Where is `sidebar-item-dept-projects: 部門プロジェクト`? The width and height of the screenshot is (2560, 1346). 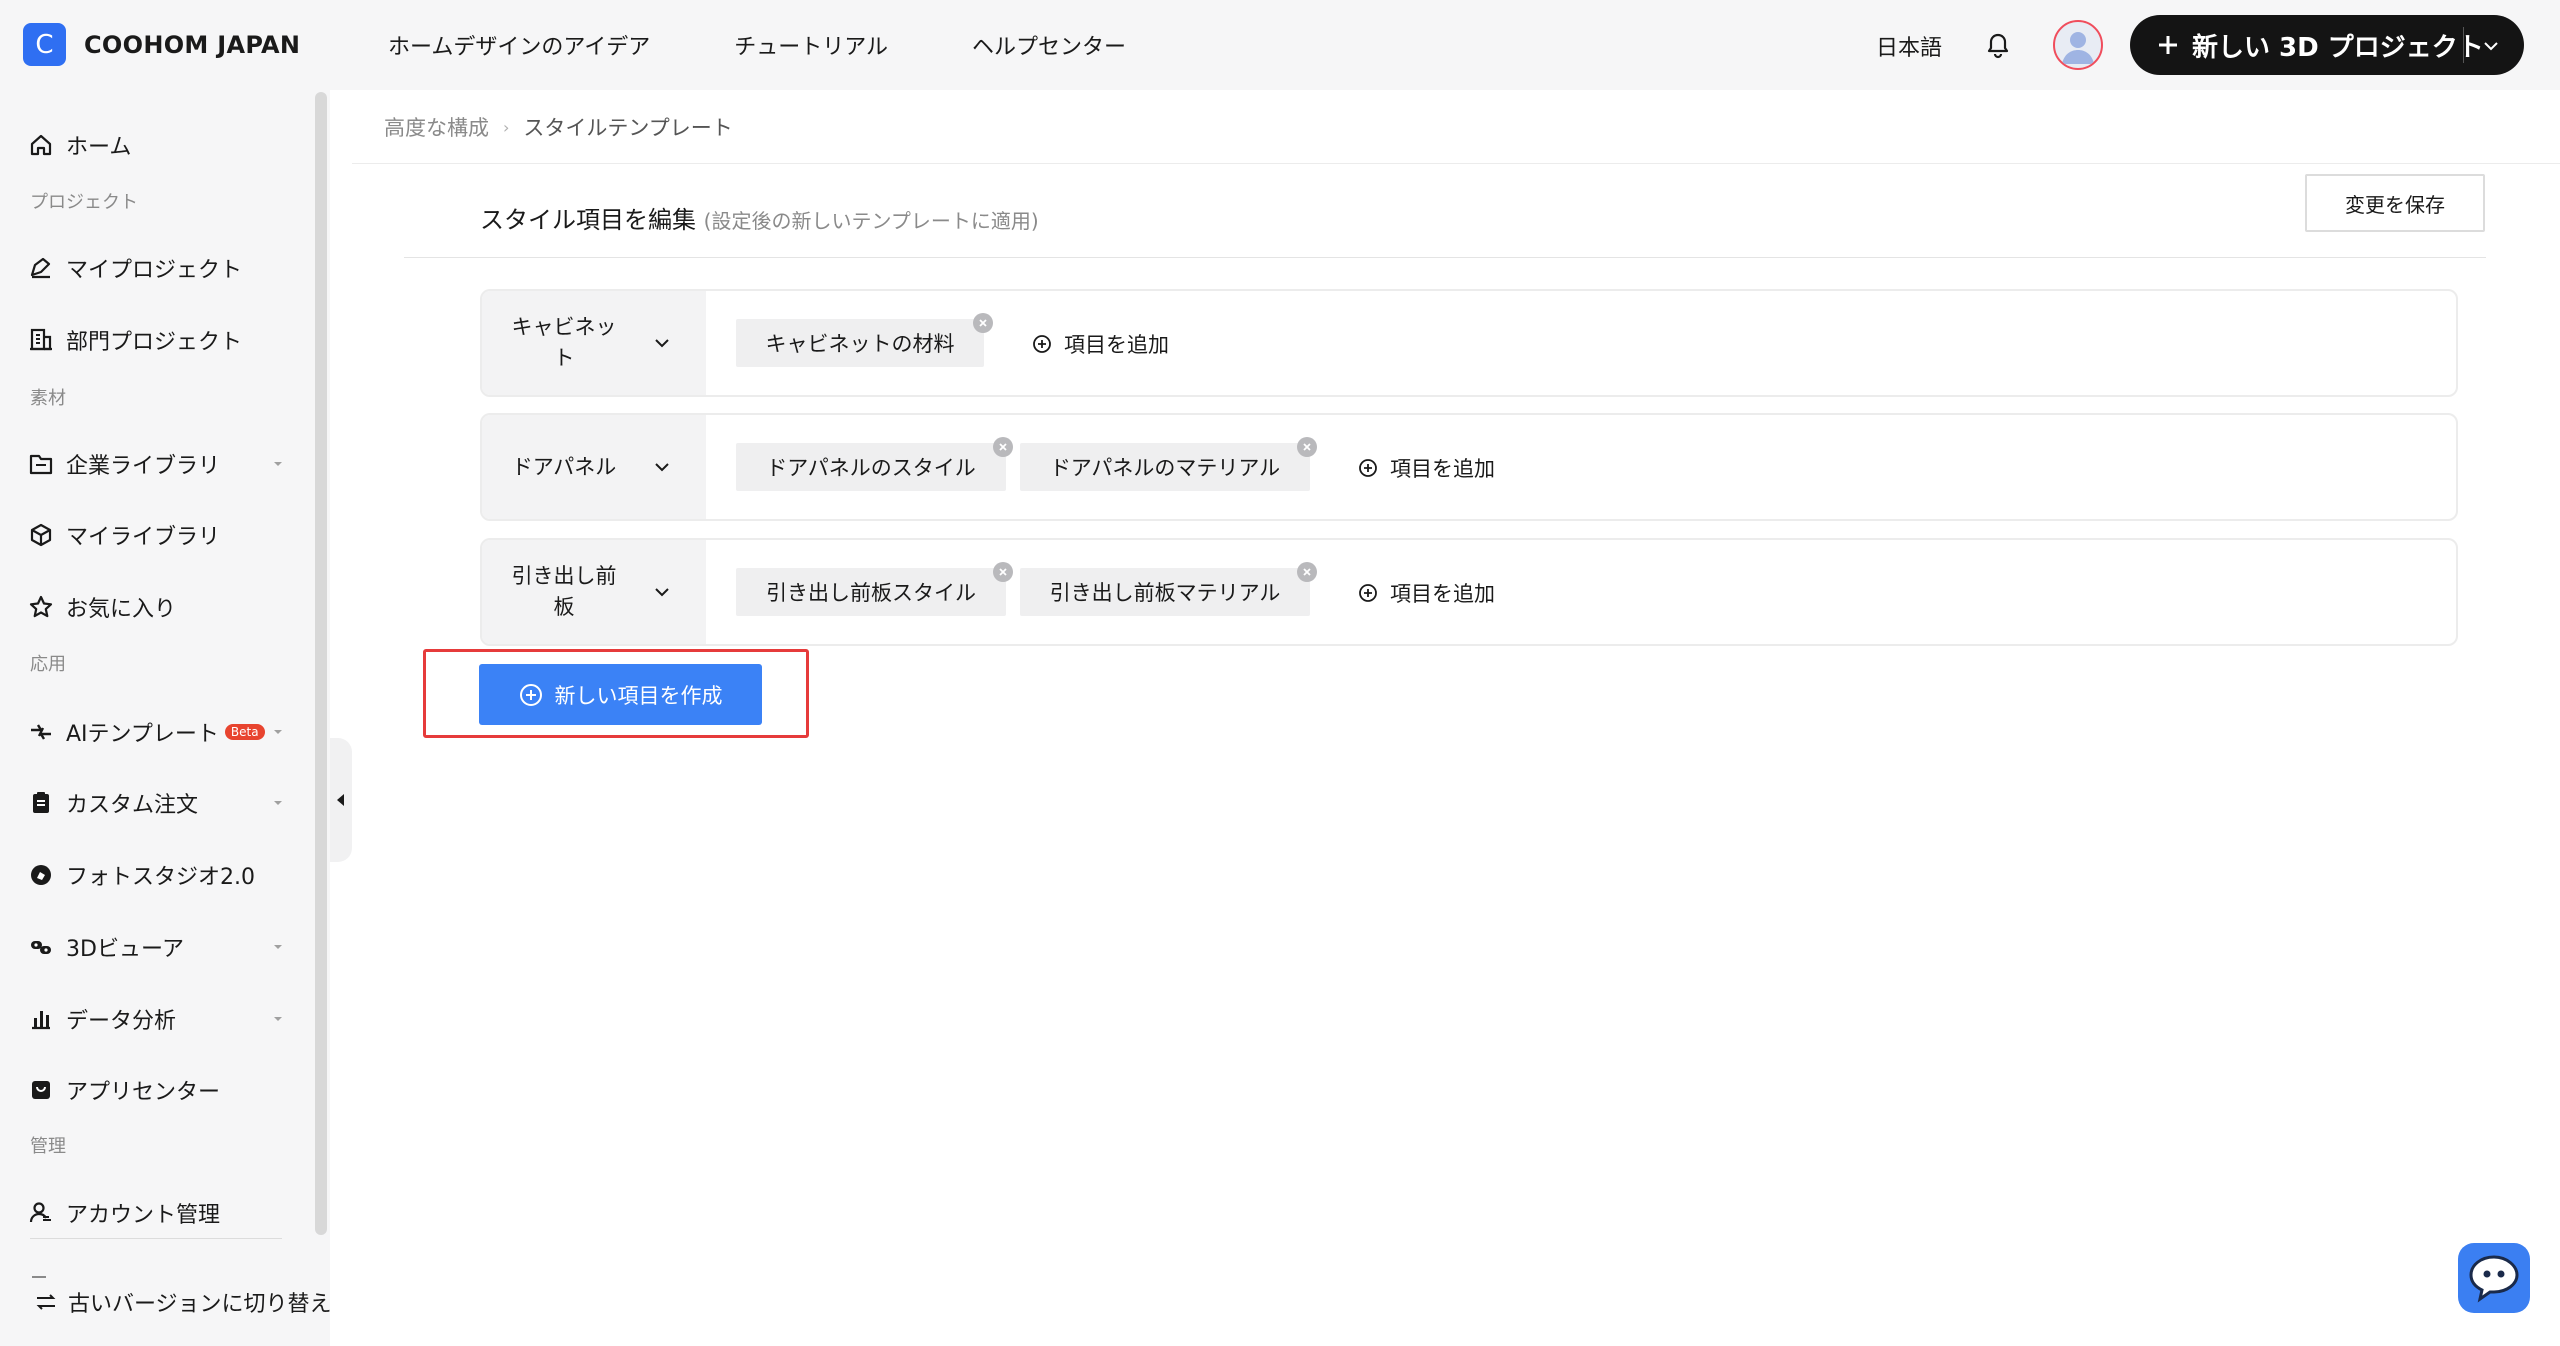 sidebar-item-dept-projects: 部門プロジェクト is located at coordinates (135, 340).